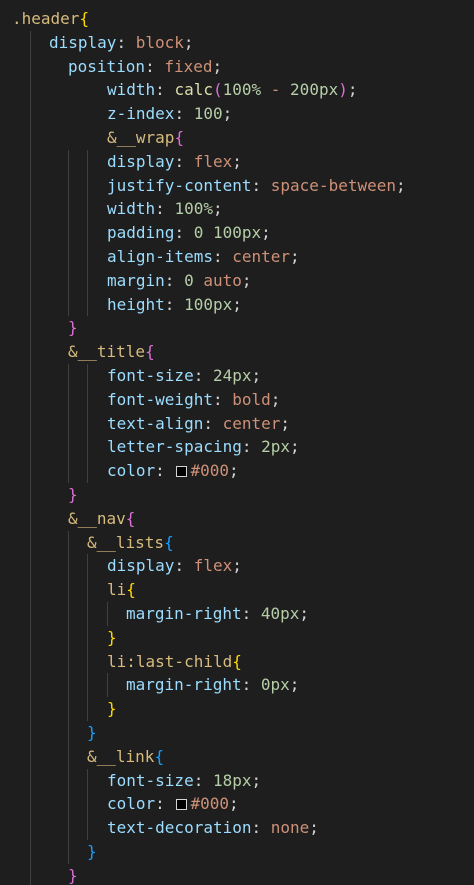  I want to click on code-token: block, so click(159, 42).